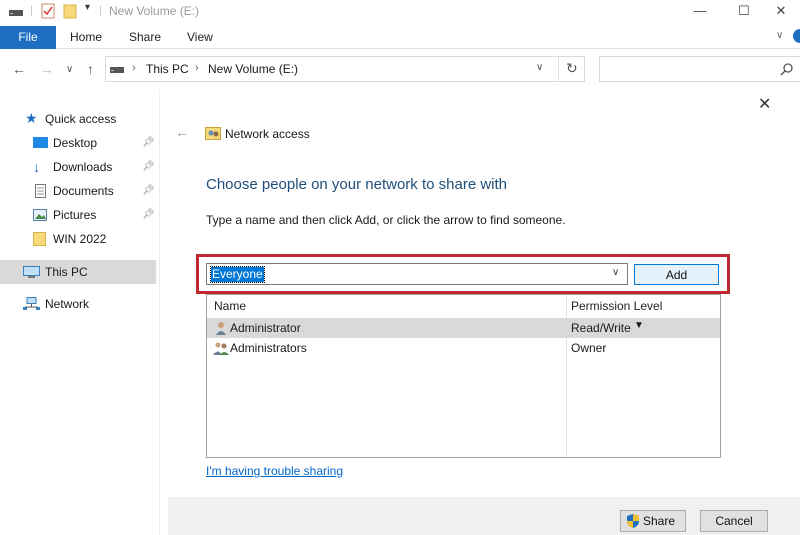  I want to click on network-access-icon, so click(213, 133).